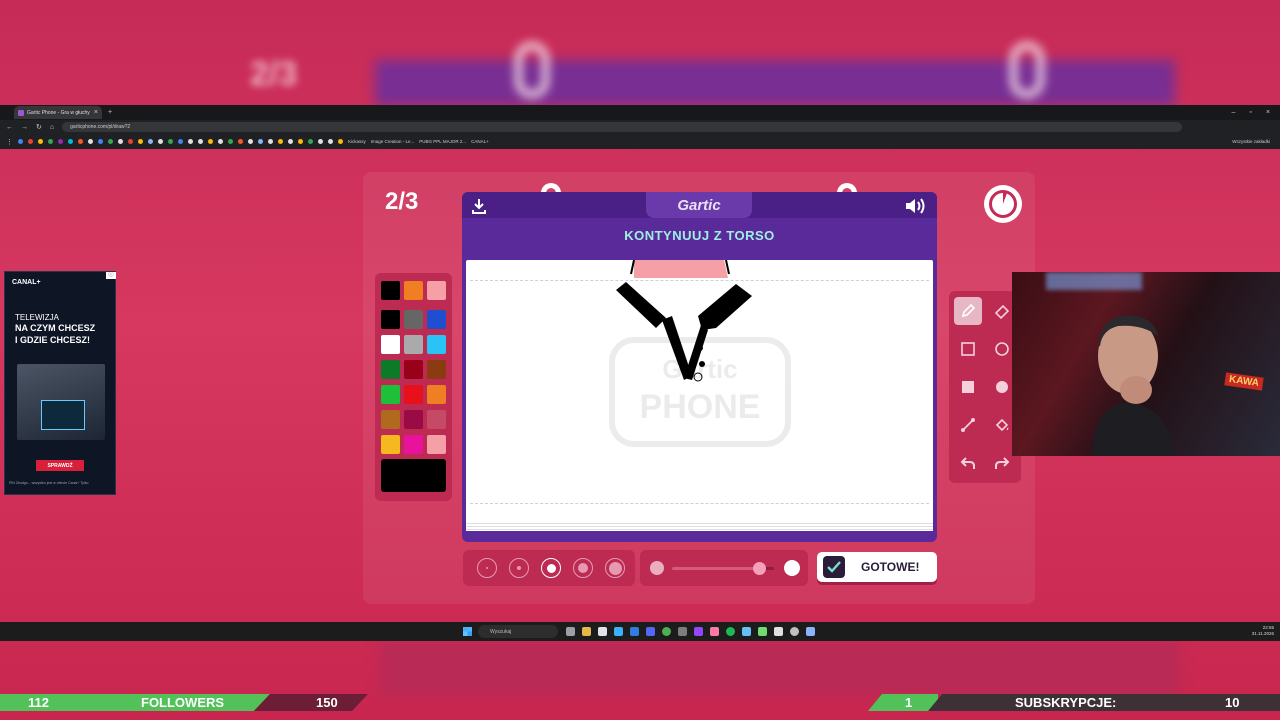  I want to click on line-icon, so click(968, 425).